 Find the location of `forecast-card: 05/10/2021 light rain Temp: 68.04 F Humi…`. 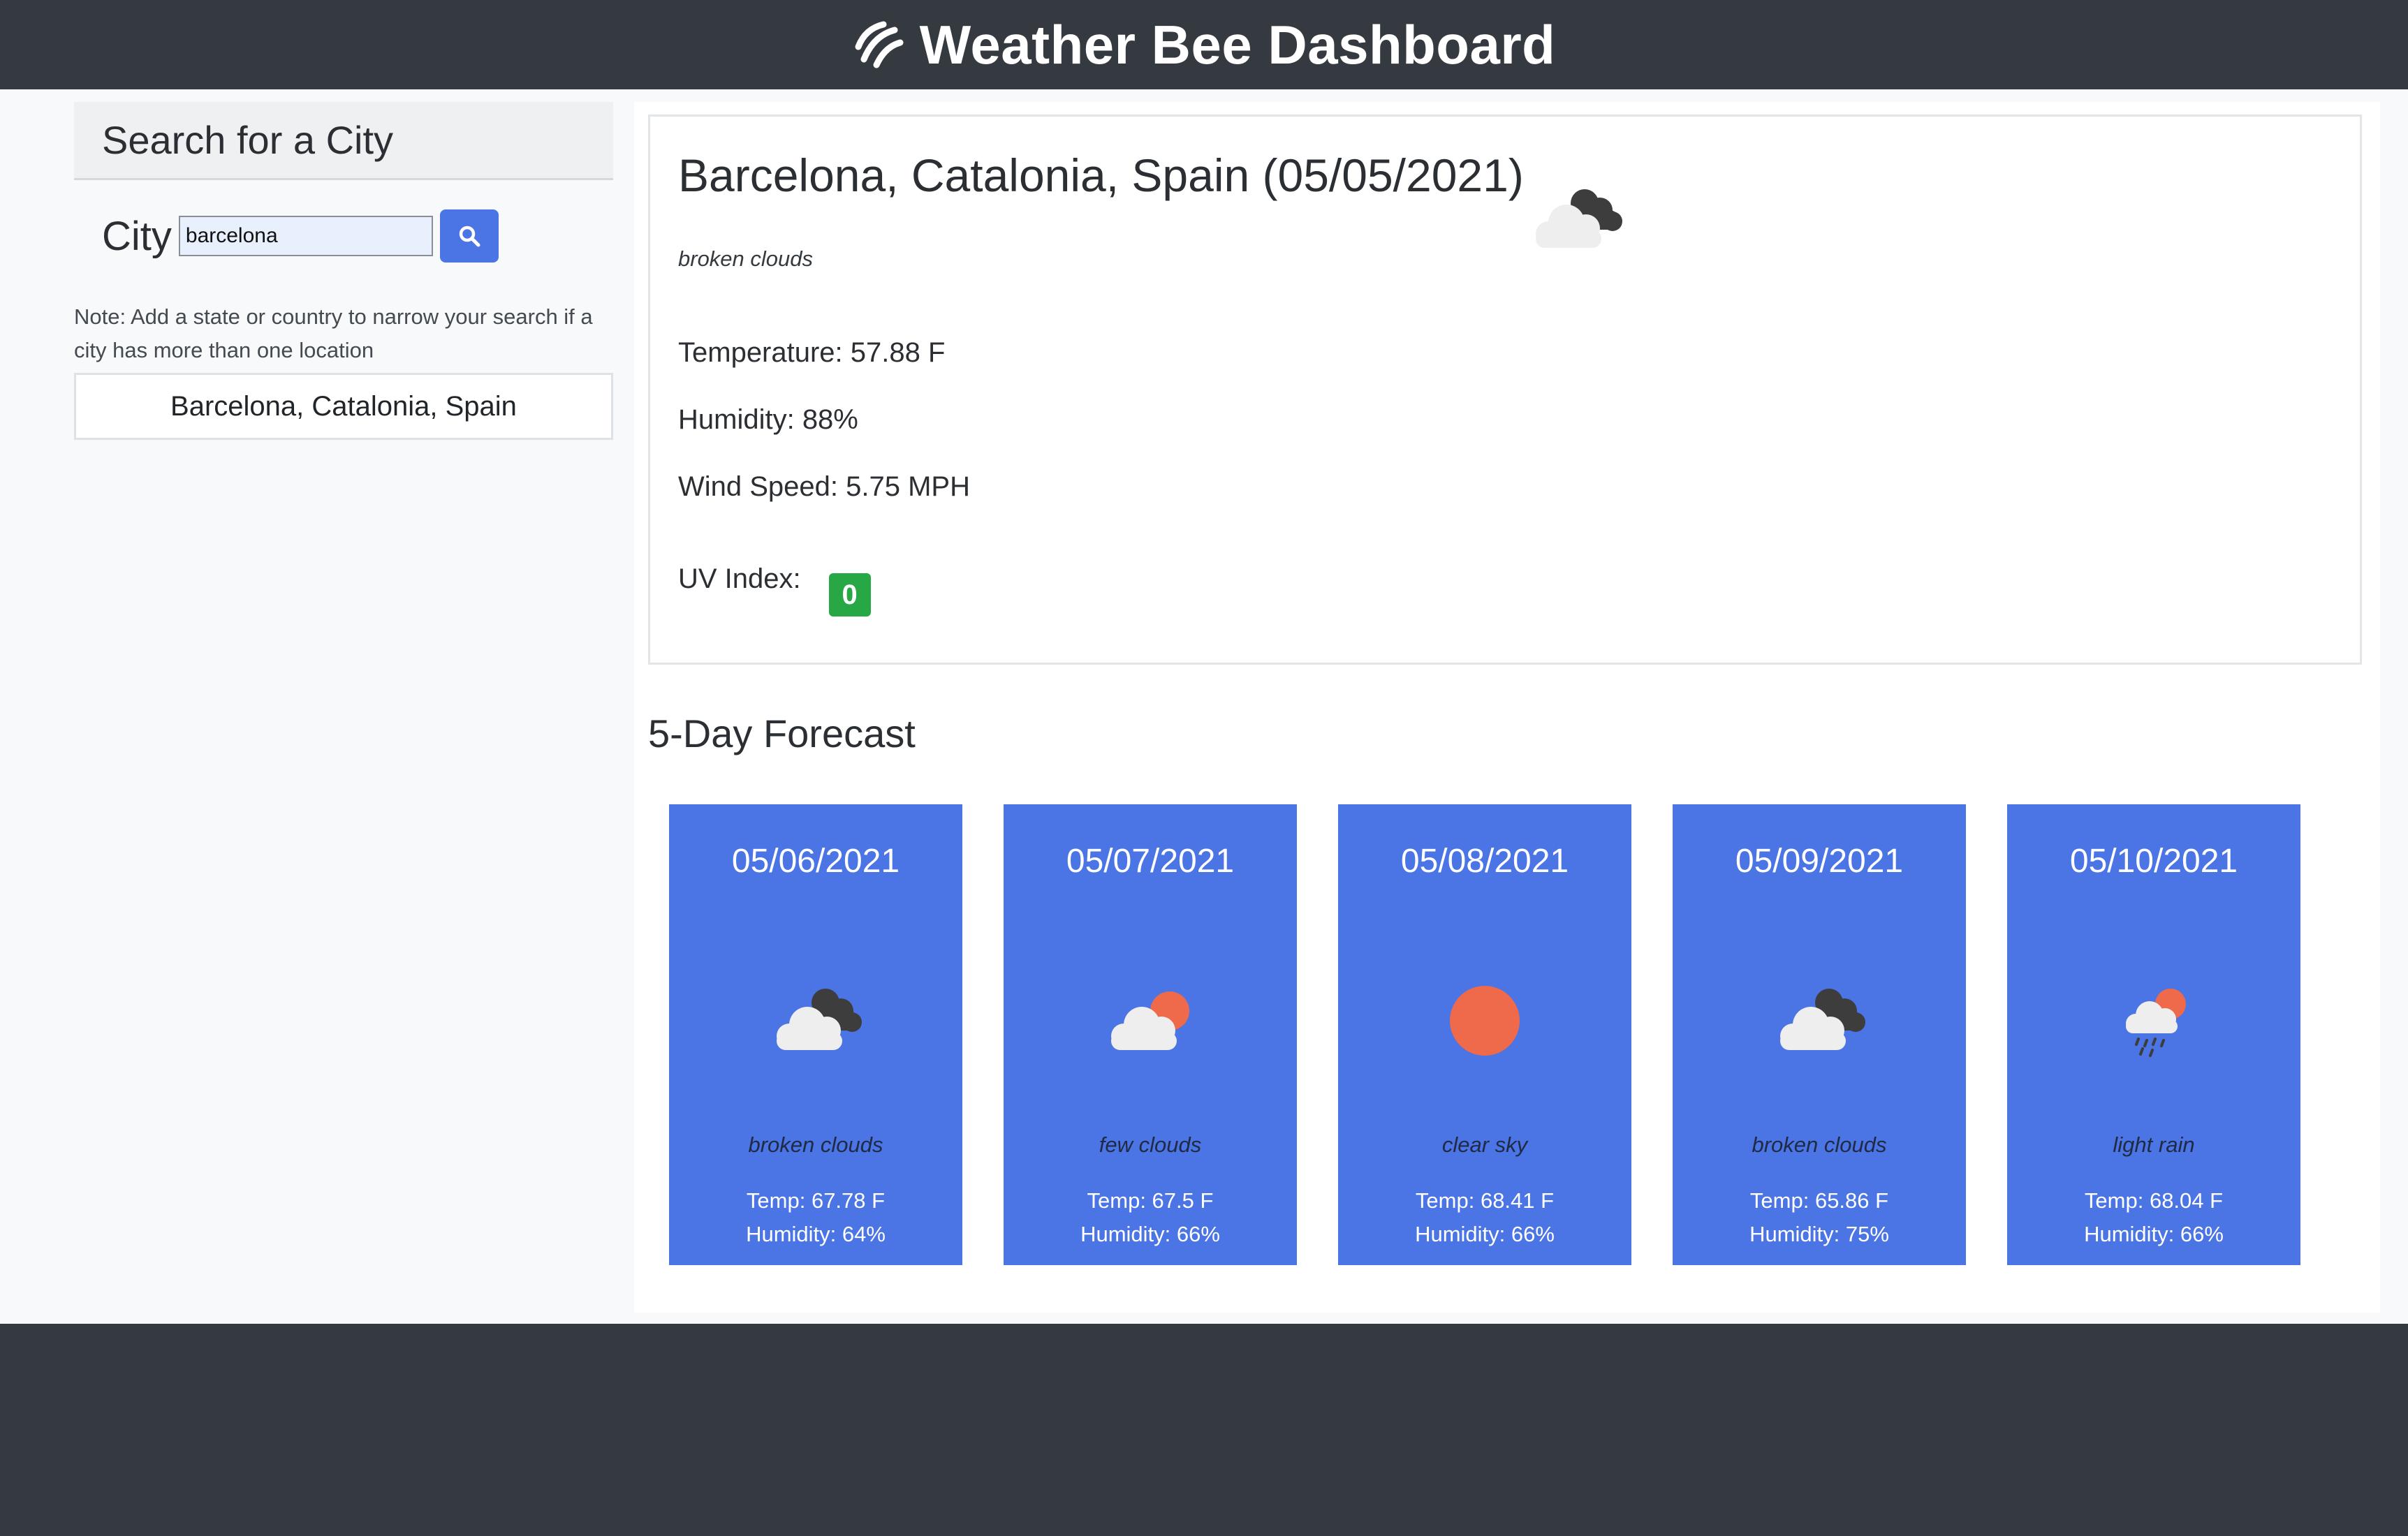

forecast-card: 05/10/2021 light rain Temp: 68.04 F Humi… is located at coordinates (2153, 1035).